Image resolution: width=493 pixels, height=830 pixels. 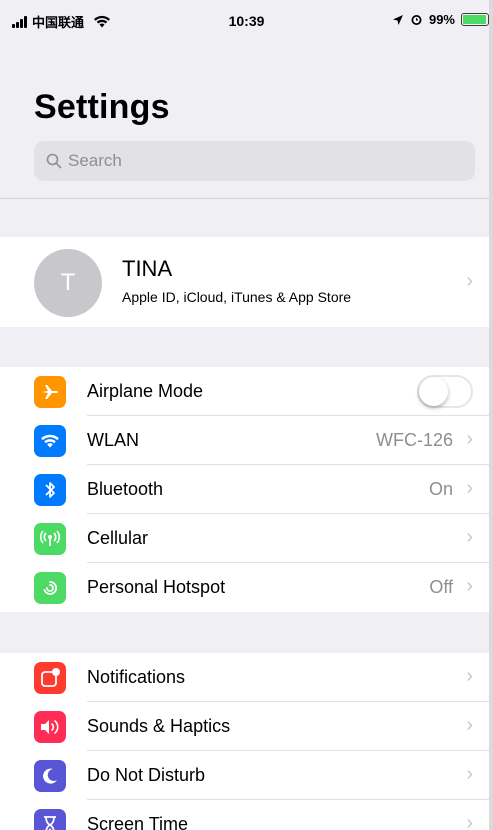 I want to click on row-label: Bluetooth, so click(x=125, y=489).